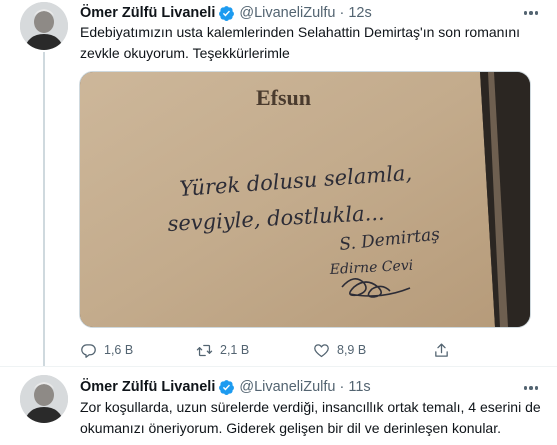 This screenshot has width=557, height=445. What do you see at coordinates (44, 209) in the screenshot?
I see `thread-connector-line` at bounding box center [44, 209].